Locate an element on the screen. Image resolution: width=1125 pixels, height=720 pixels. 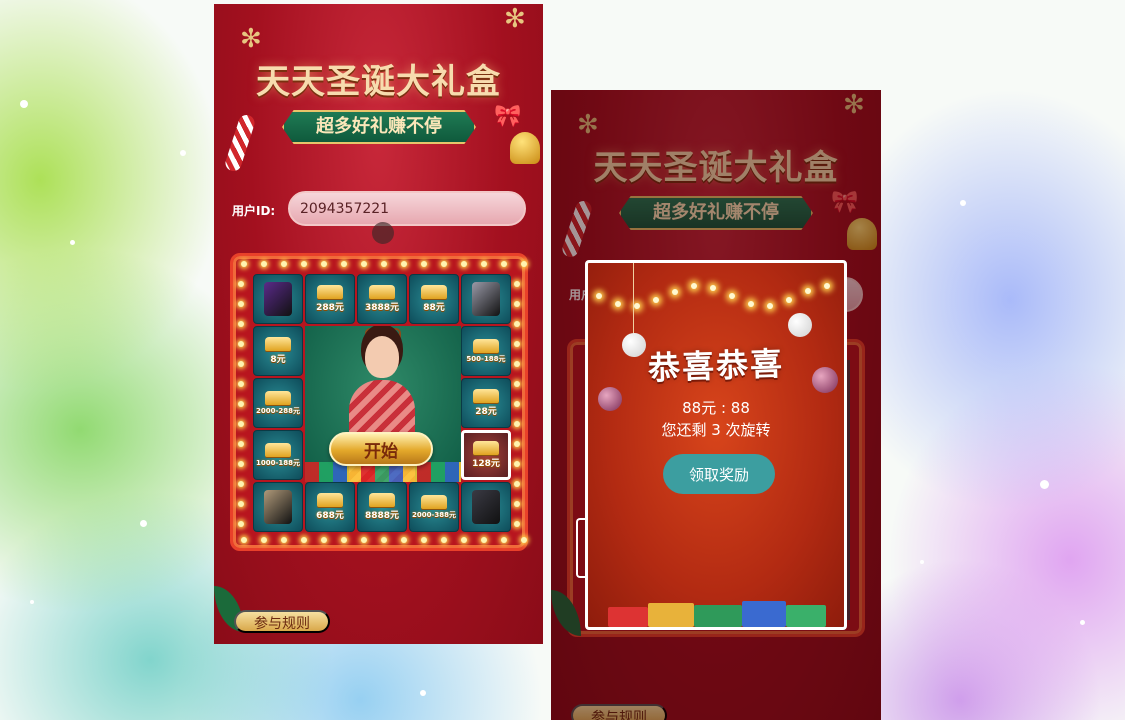
page-title: 天天圣诞大礼盒 is located at coordinates (378, 82).